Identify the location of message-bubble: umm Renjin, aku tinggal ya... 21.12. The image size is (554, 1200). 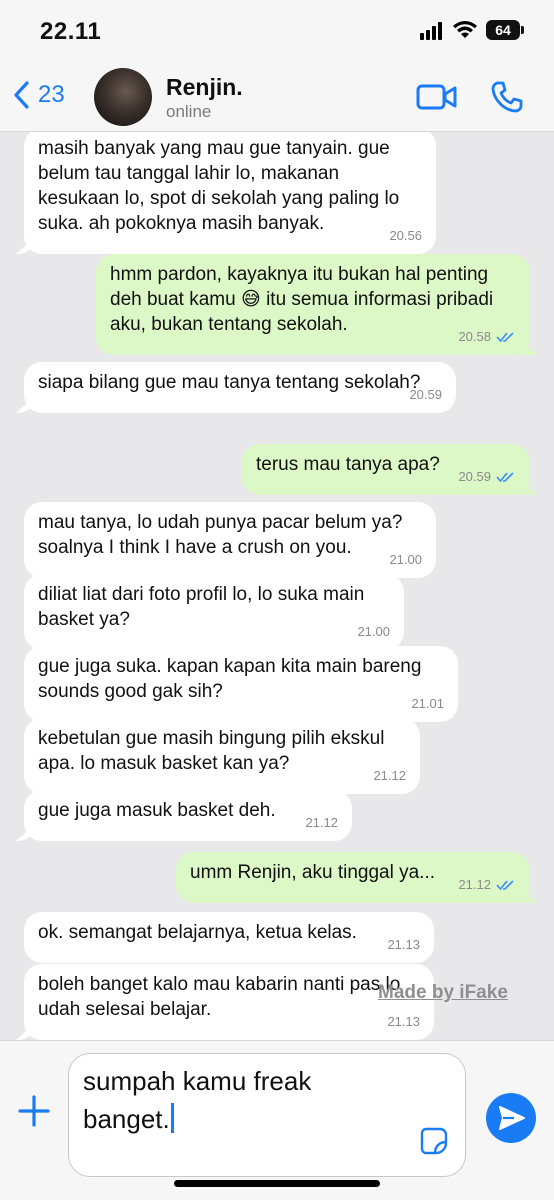
(353, 877).